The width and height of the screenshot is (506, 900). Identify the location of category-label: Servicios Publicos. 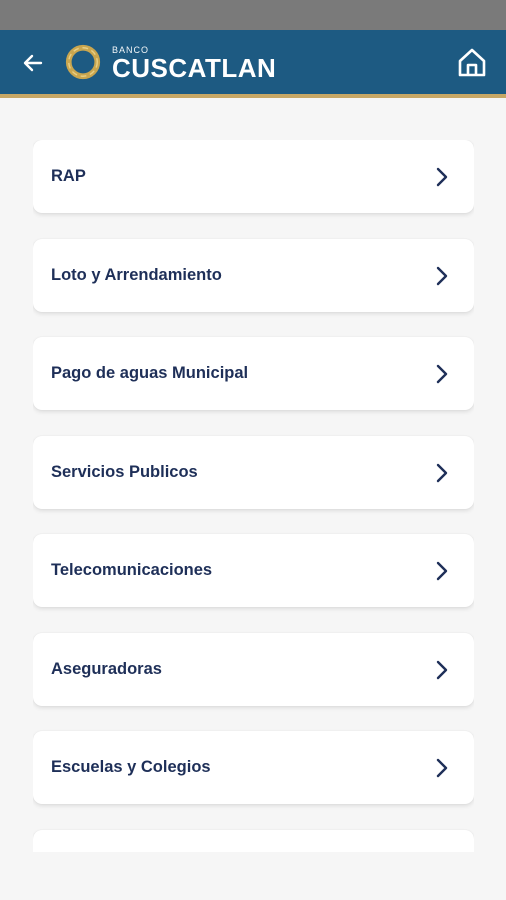
(124, 471).